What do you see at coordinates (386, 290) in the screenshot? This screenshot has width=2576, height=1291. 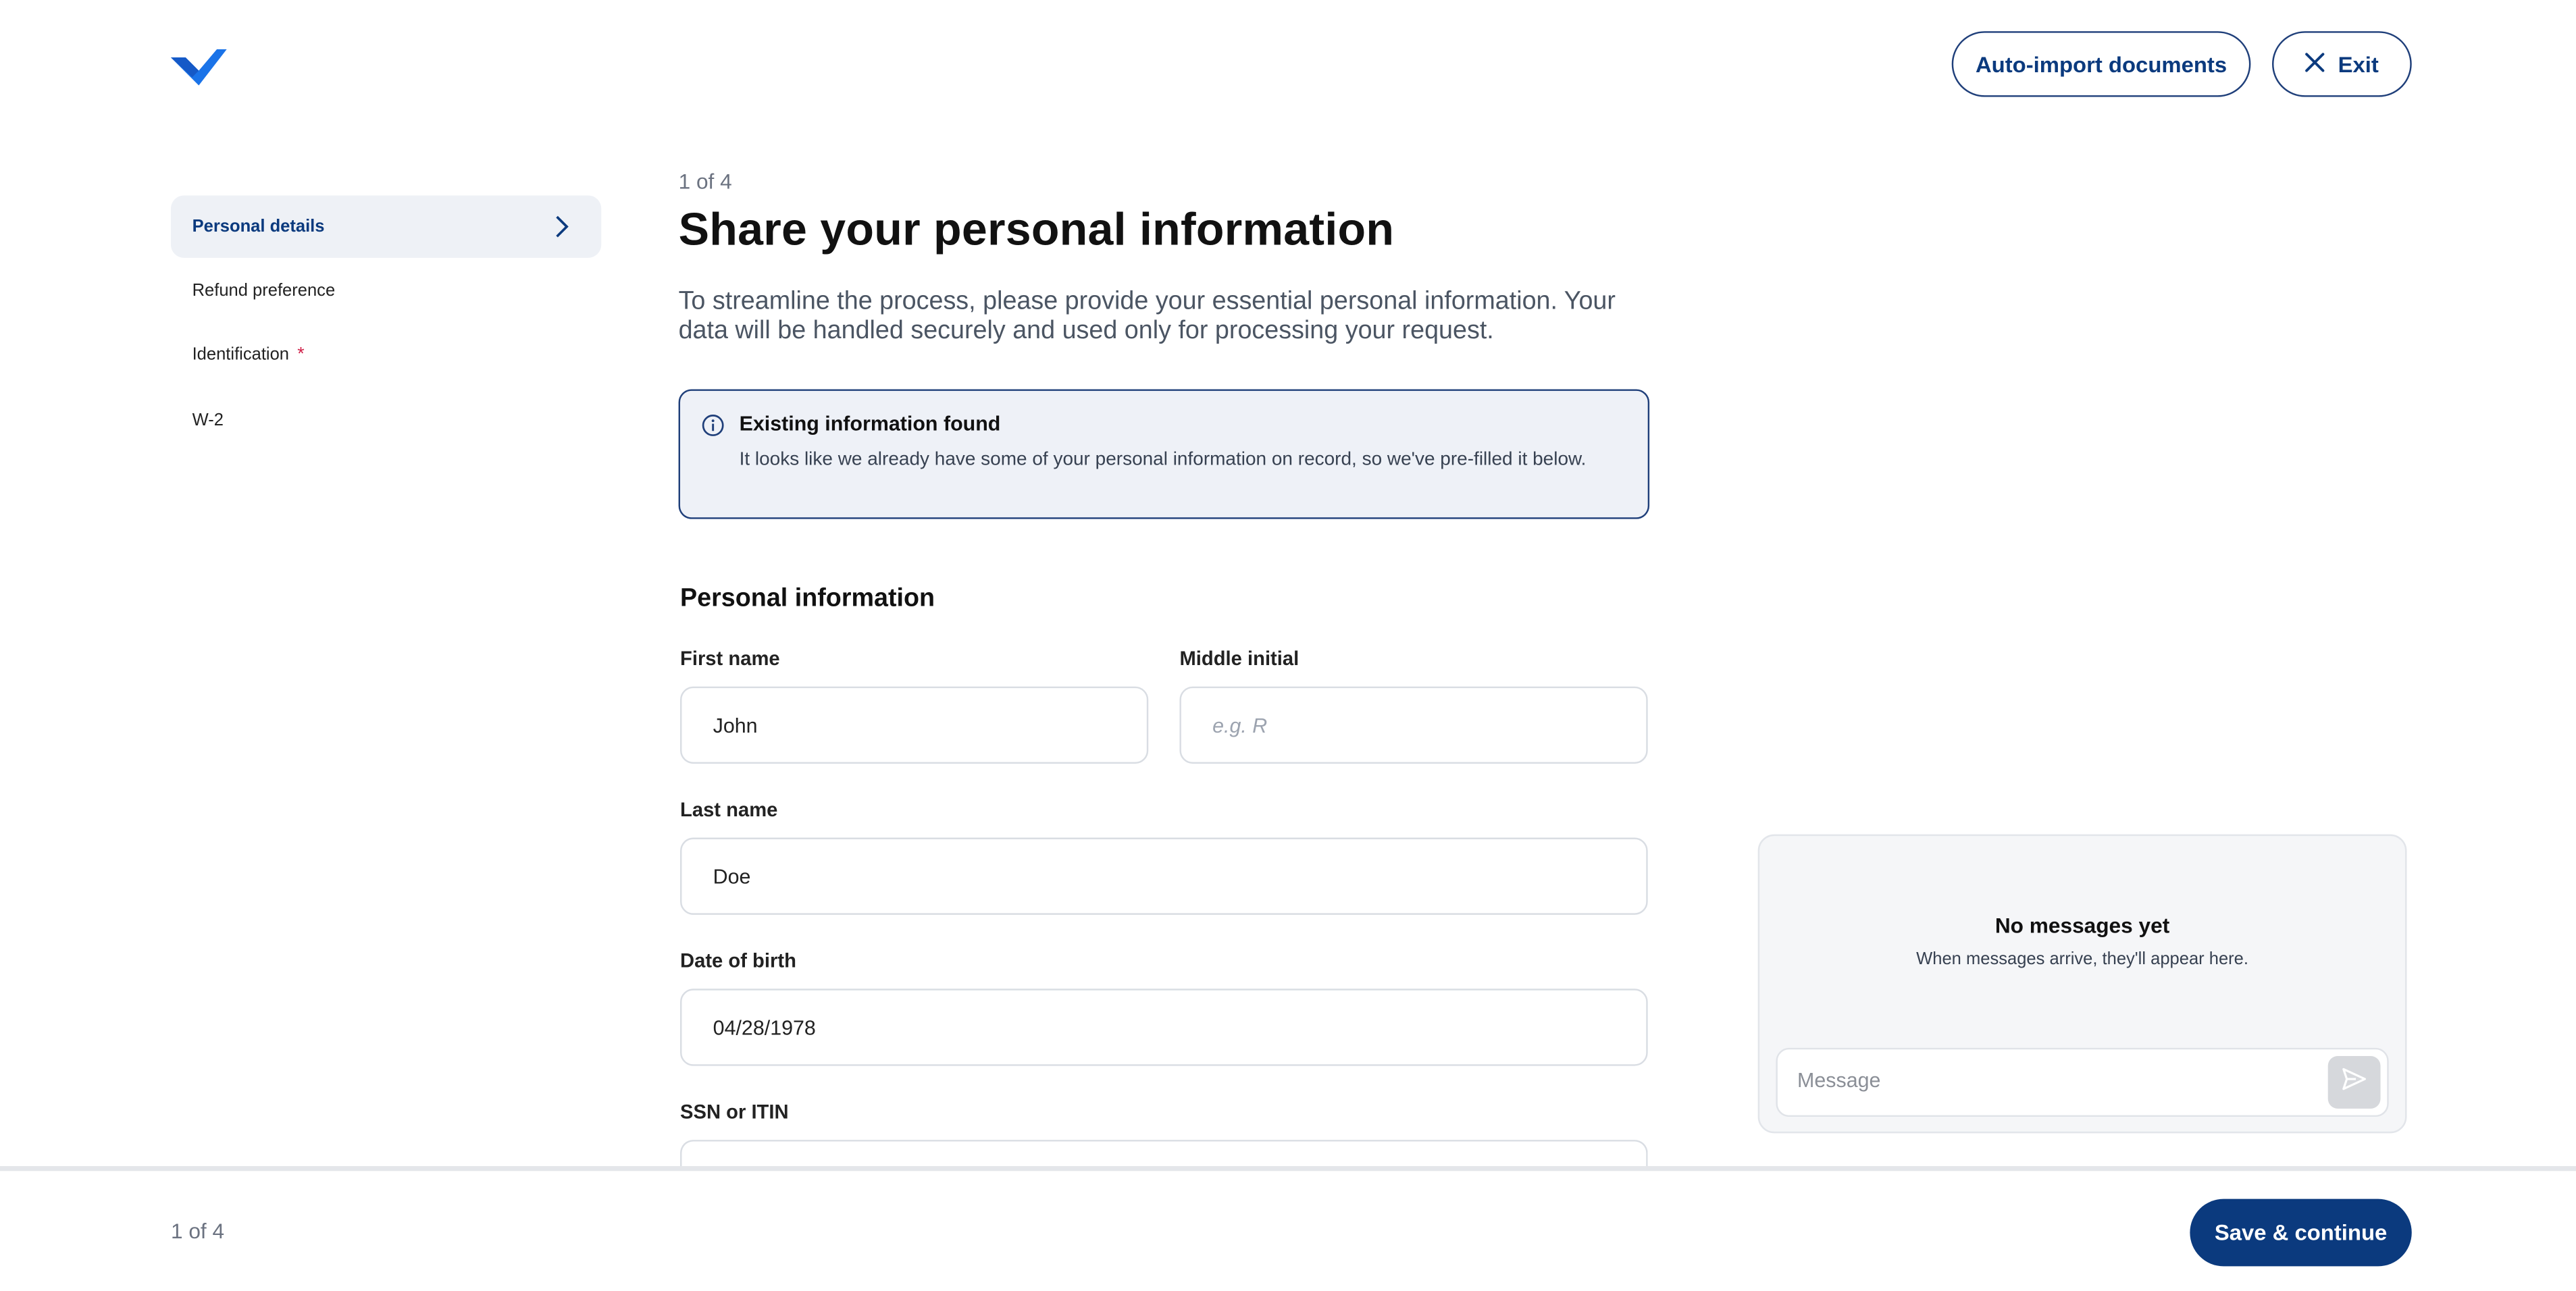 I see `sidebar-item-refund-preference: Refund preference` at bounding box center [386, 290].